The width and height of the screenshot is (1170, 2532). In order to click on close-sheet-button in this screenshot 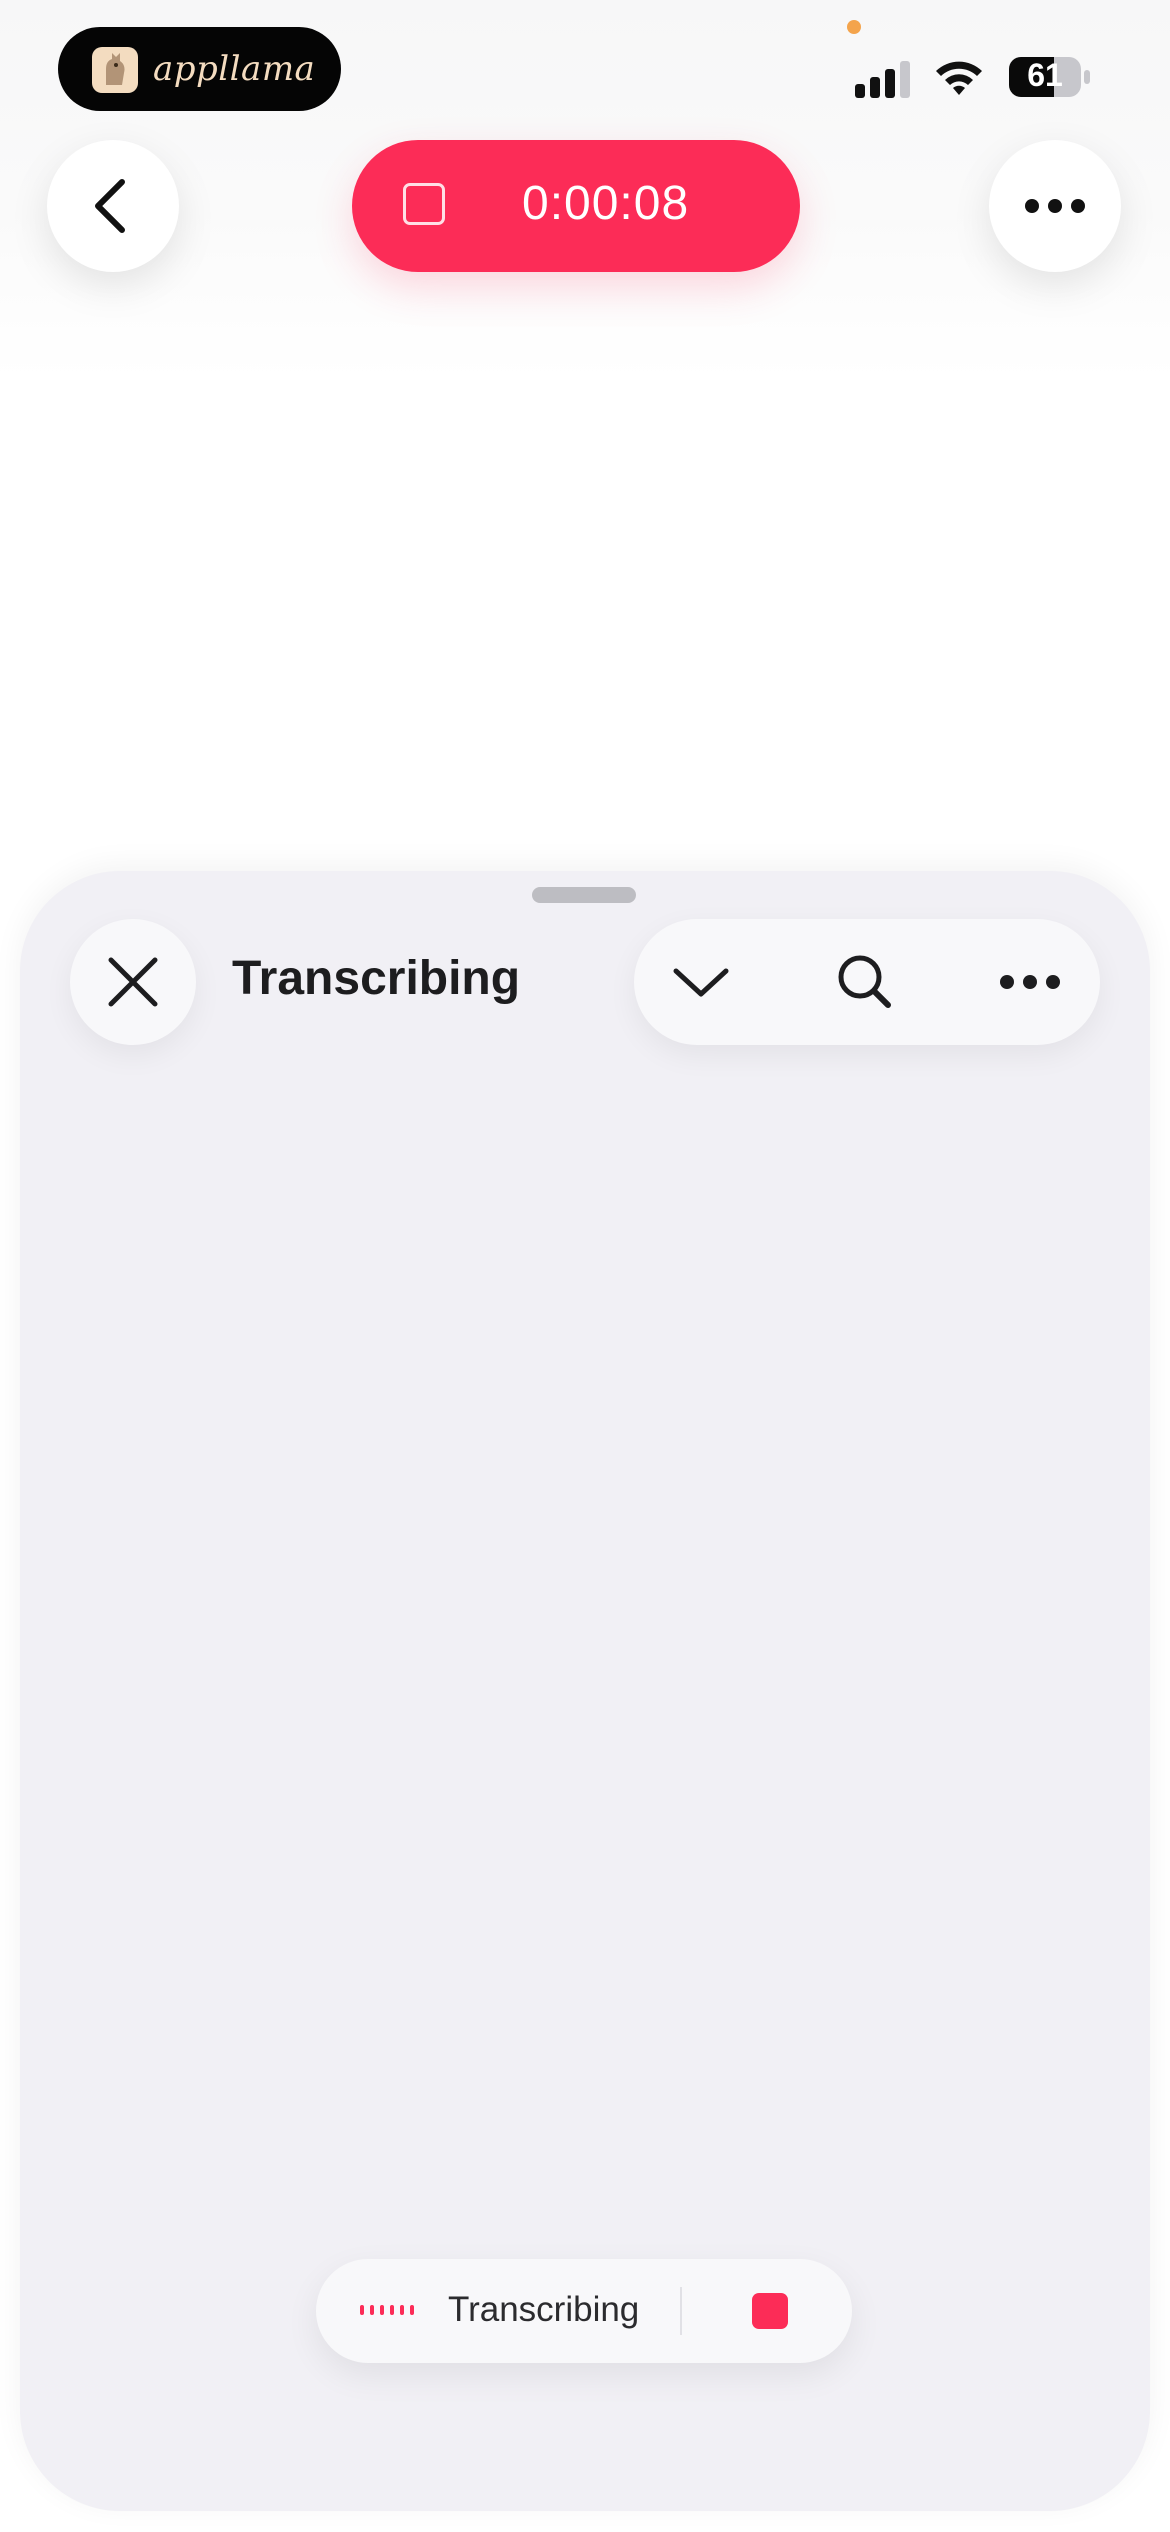, I will do `click(133, 982)`.